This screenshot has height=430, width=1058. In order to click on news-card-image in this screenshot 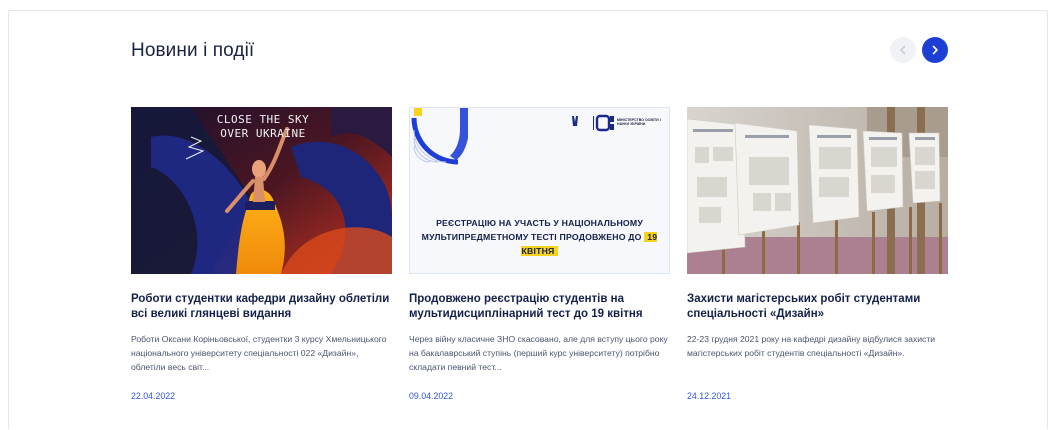, I will do `click(817, 190)`.